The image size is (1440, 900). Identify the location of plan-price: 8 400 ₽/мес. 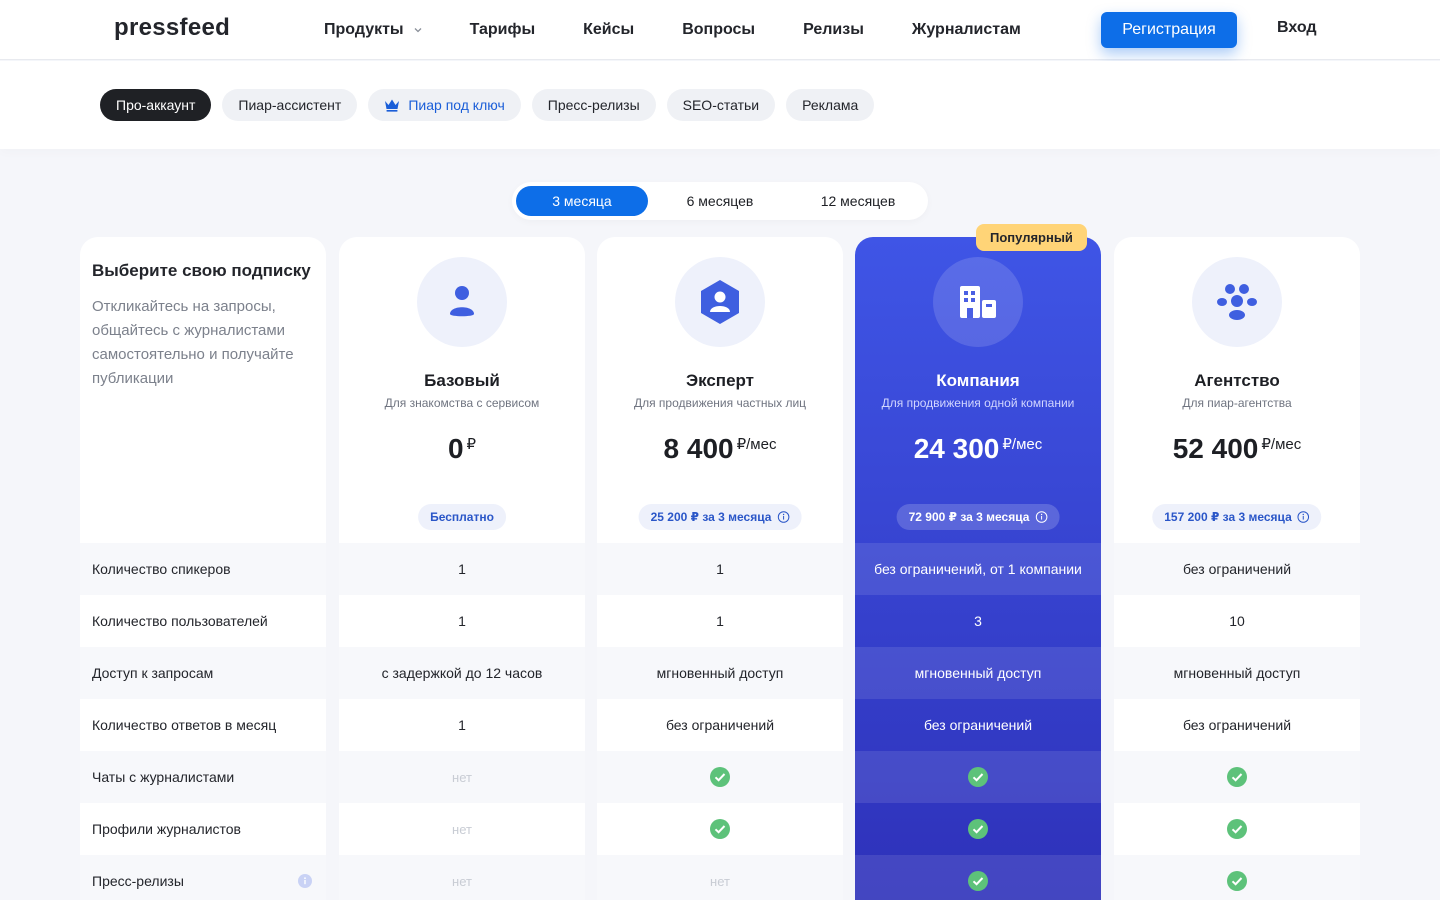
(720, 449).